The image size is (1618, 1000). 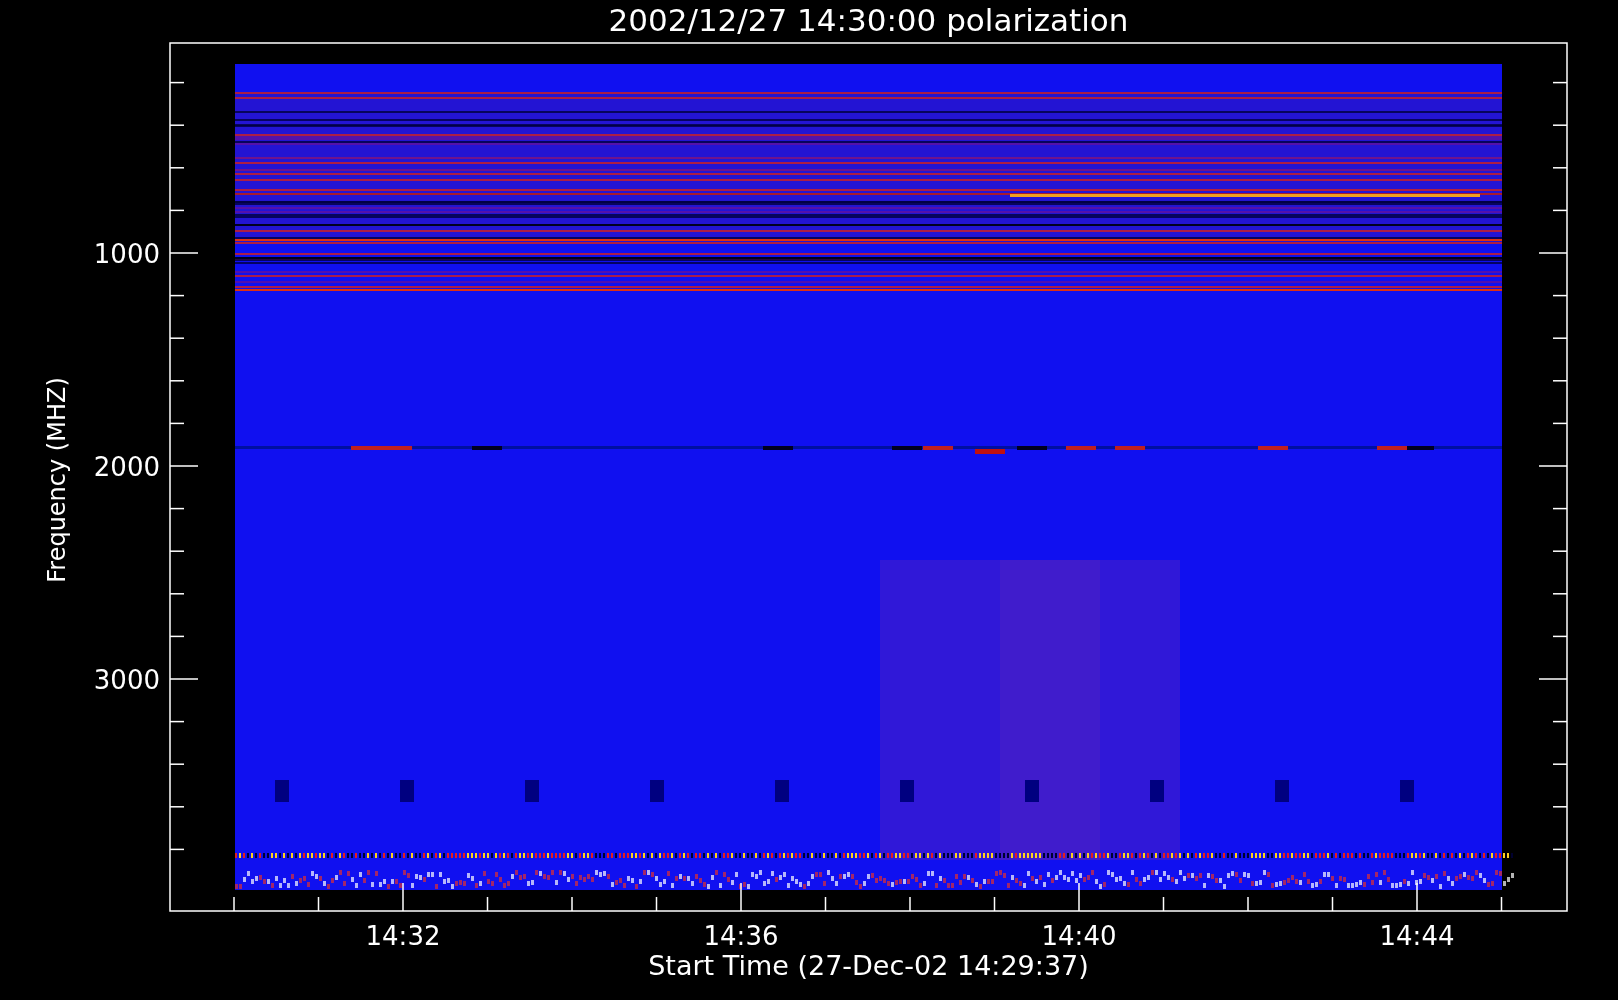 I want to click on x-axis-label: Start Time (27-Dec-02 14:29:37), so click(x=868, y=965).